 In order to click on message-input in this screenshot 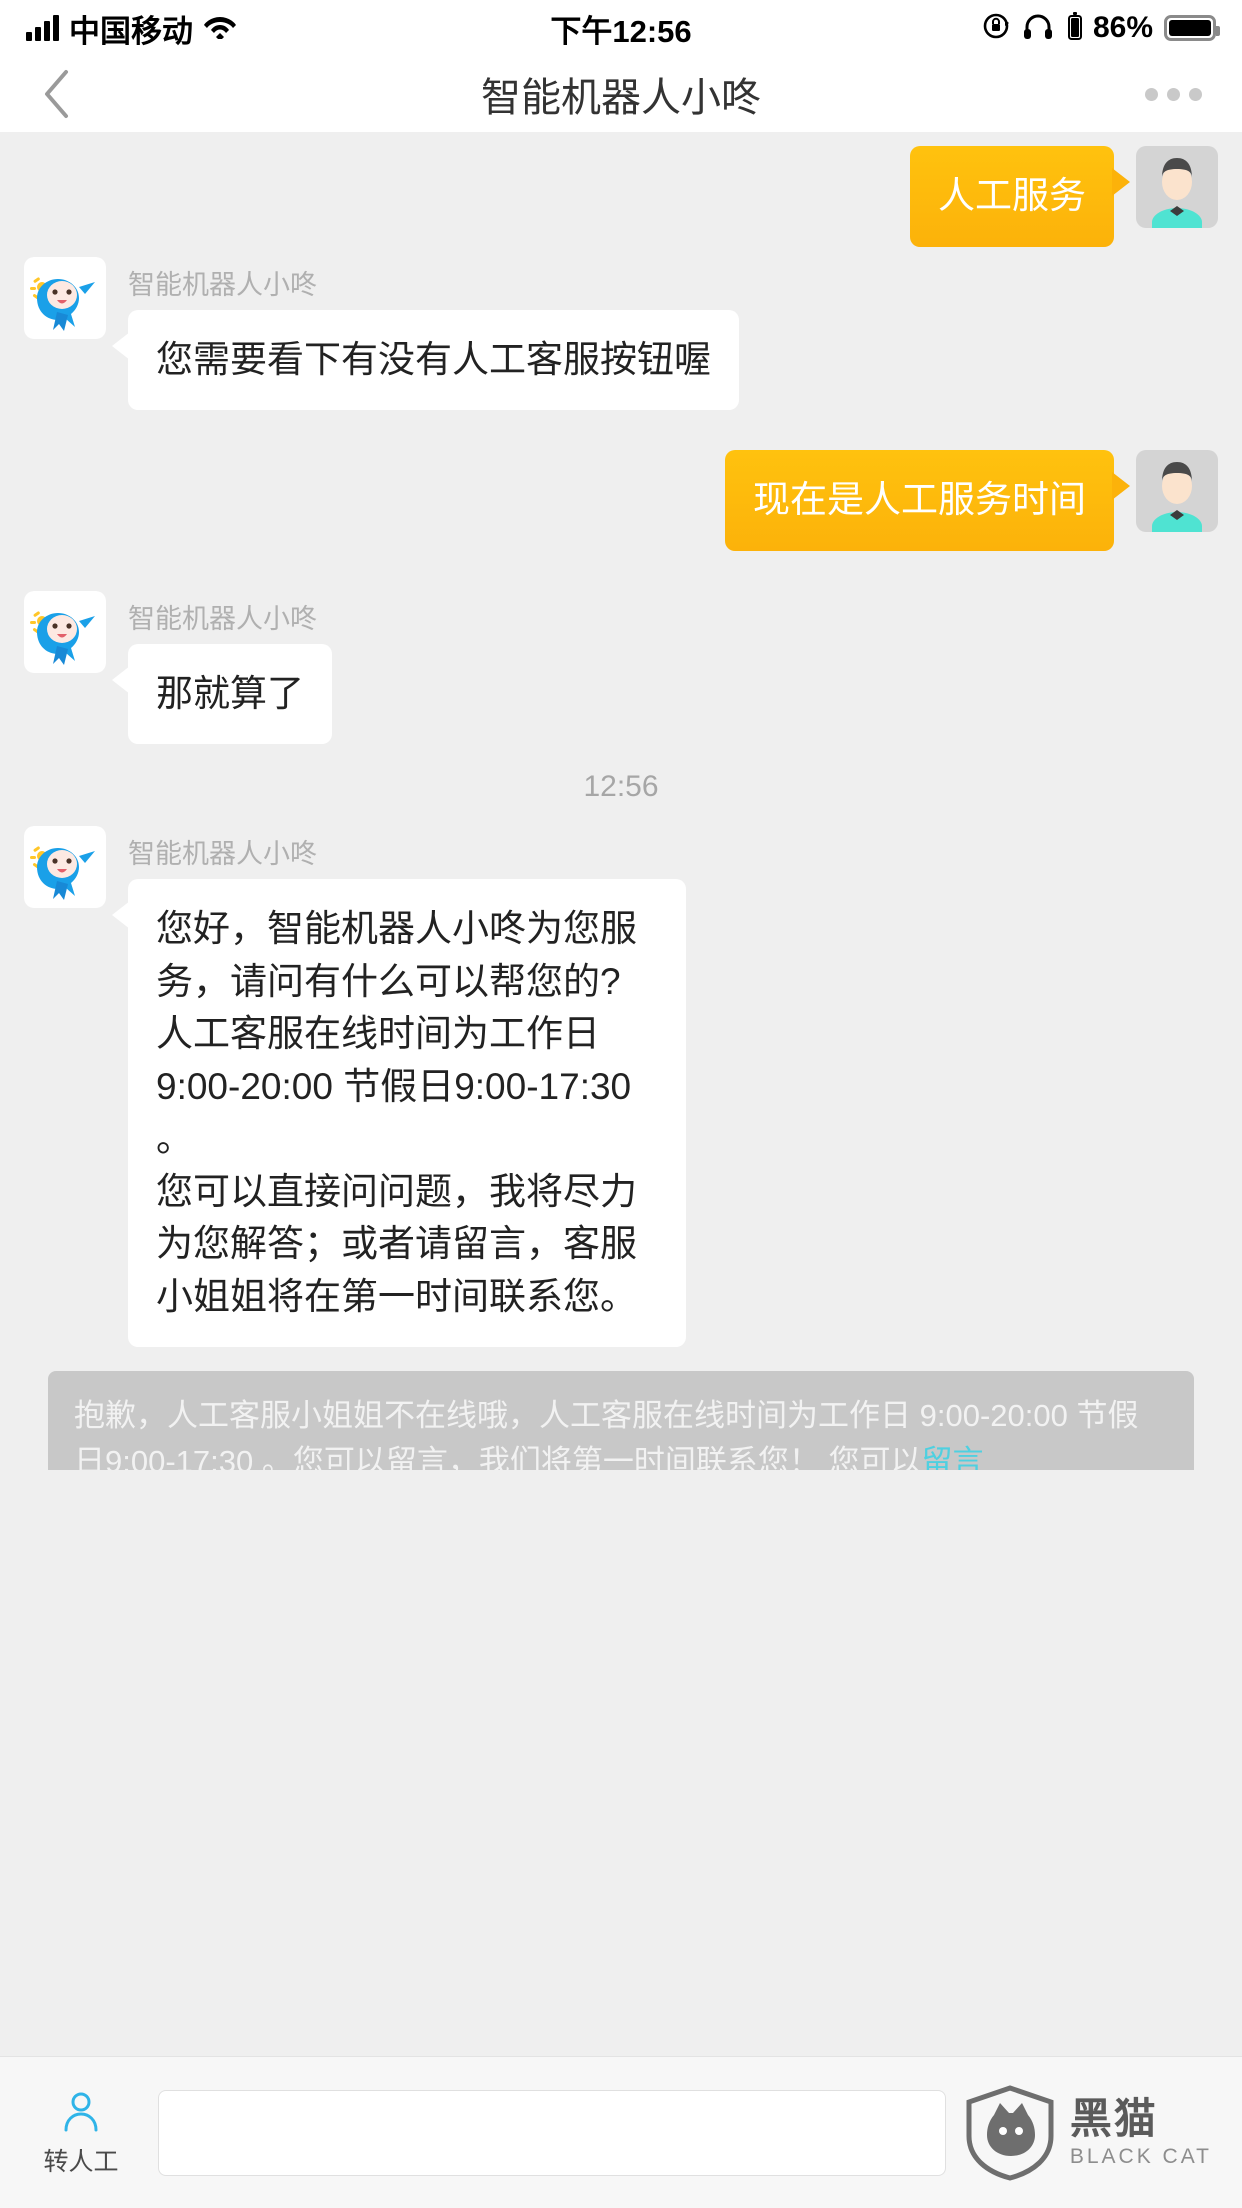, I will do `click(552, 2132)`.